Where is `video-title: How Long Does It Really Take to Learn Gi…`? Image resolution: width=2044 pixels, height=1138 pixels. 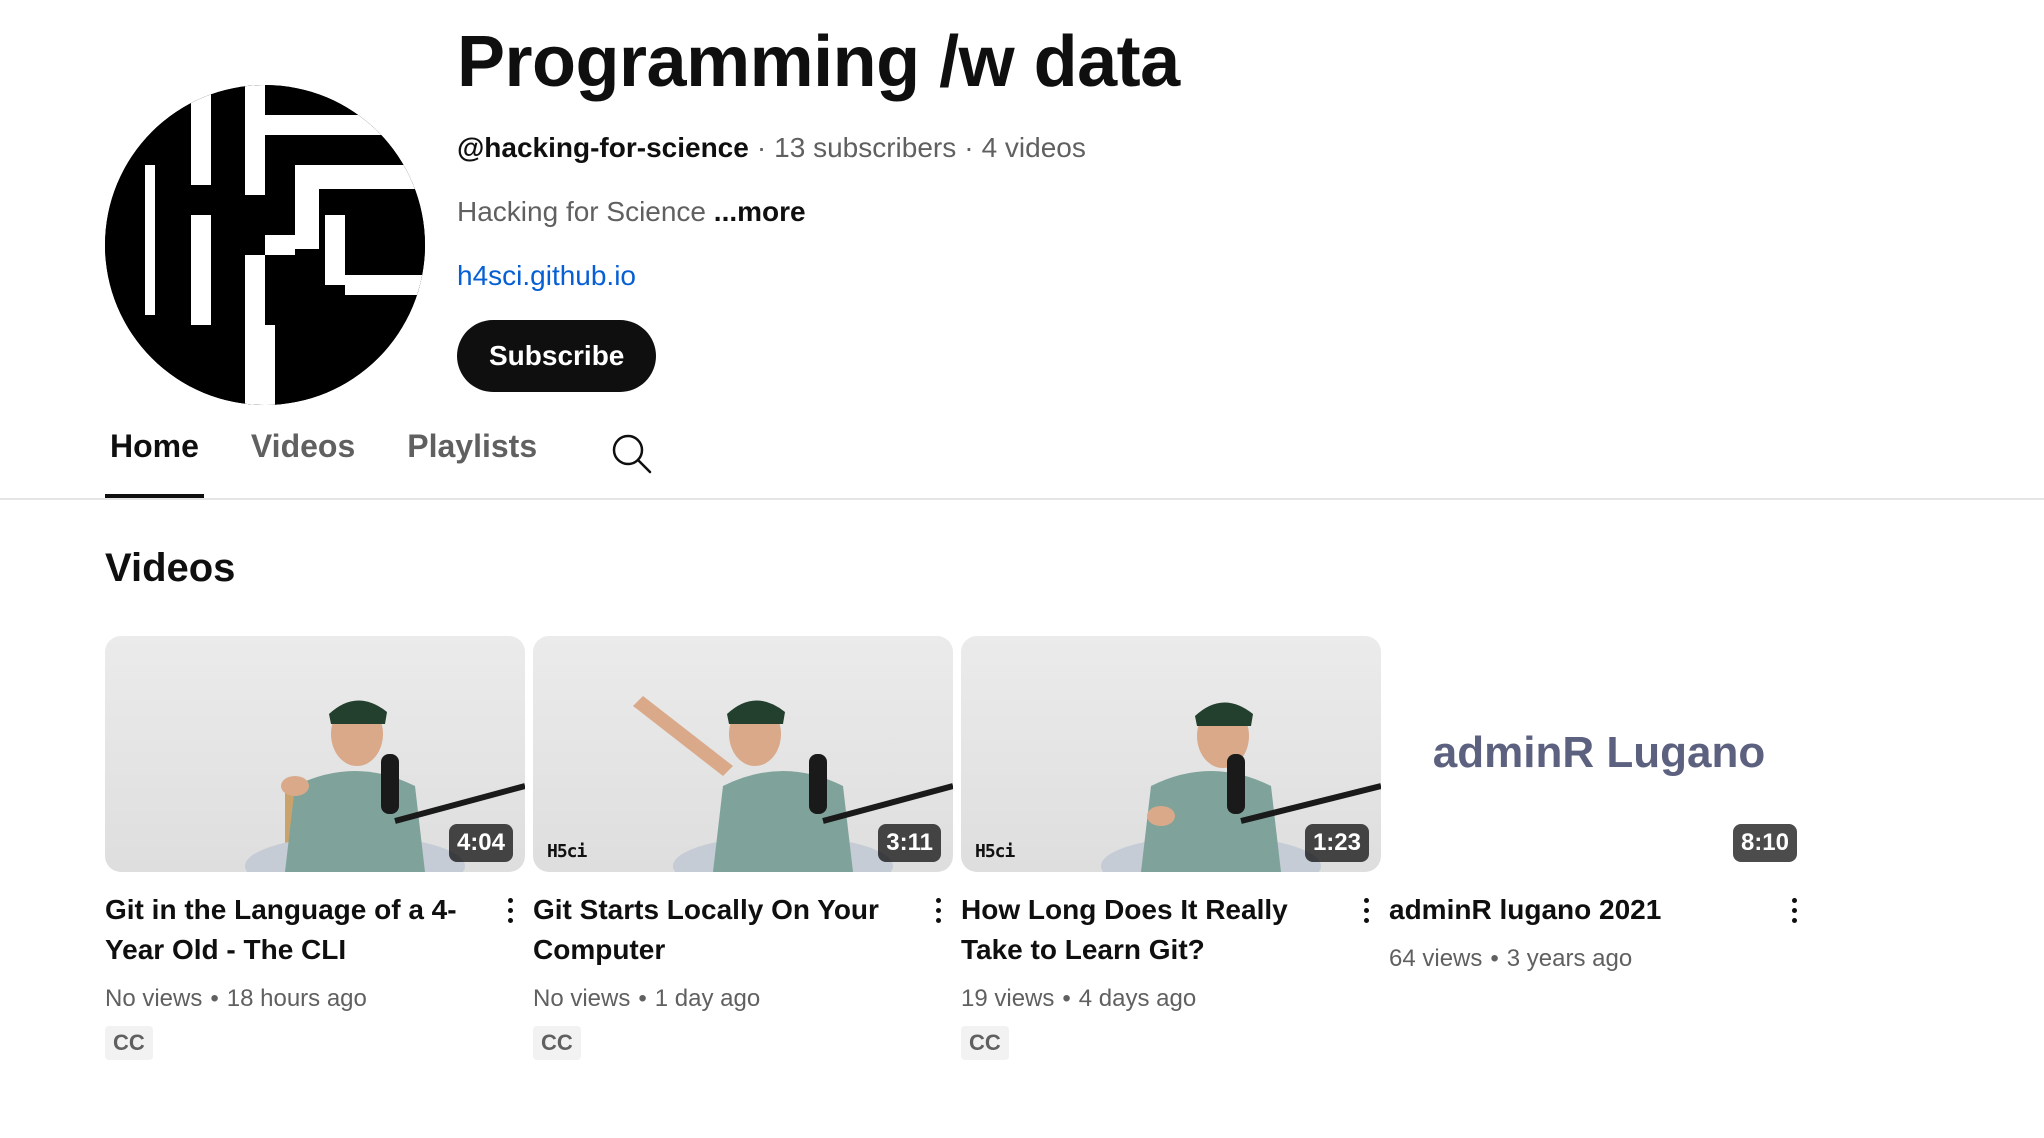
video-title: How Long Does It Really Take to Learn Gi… is located at coordinates (1156, 930).